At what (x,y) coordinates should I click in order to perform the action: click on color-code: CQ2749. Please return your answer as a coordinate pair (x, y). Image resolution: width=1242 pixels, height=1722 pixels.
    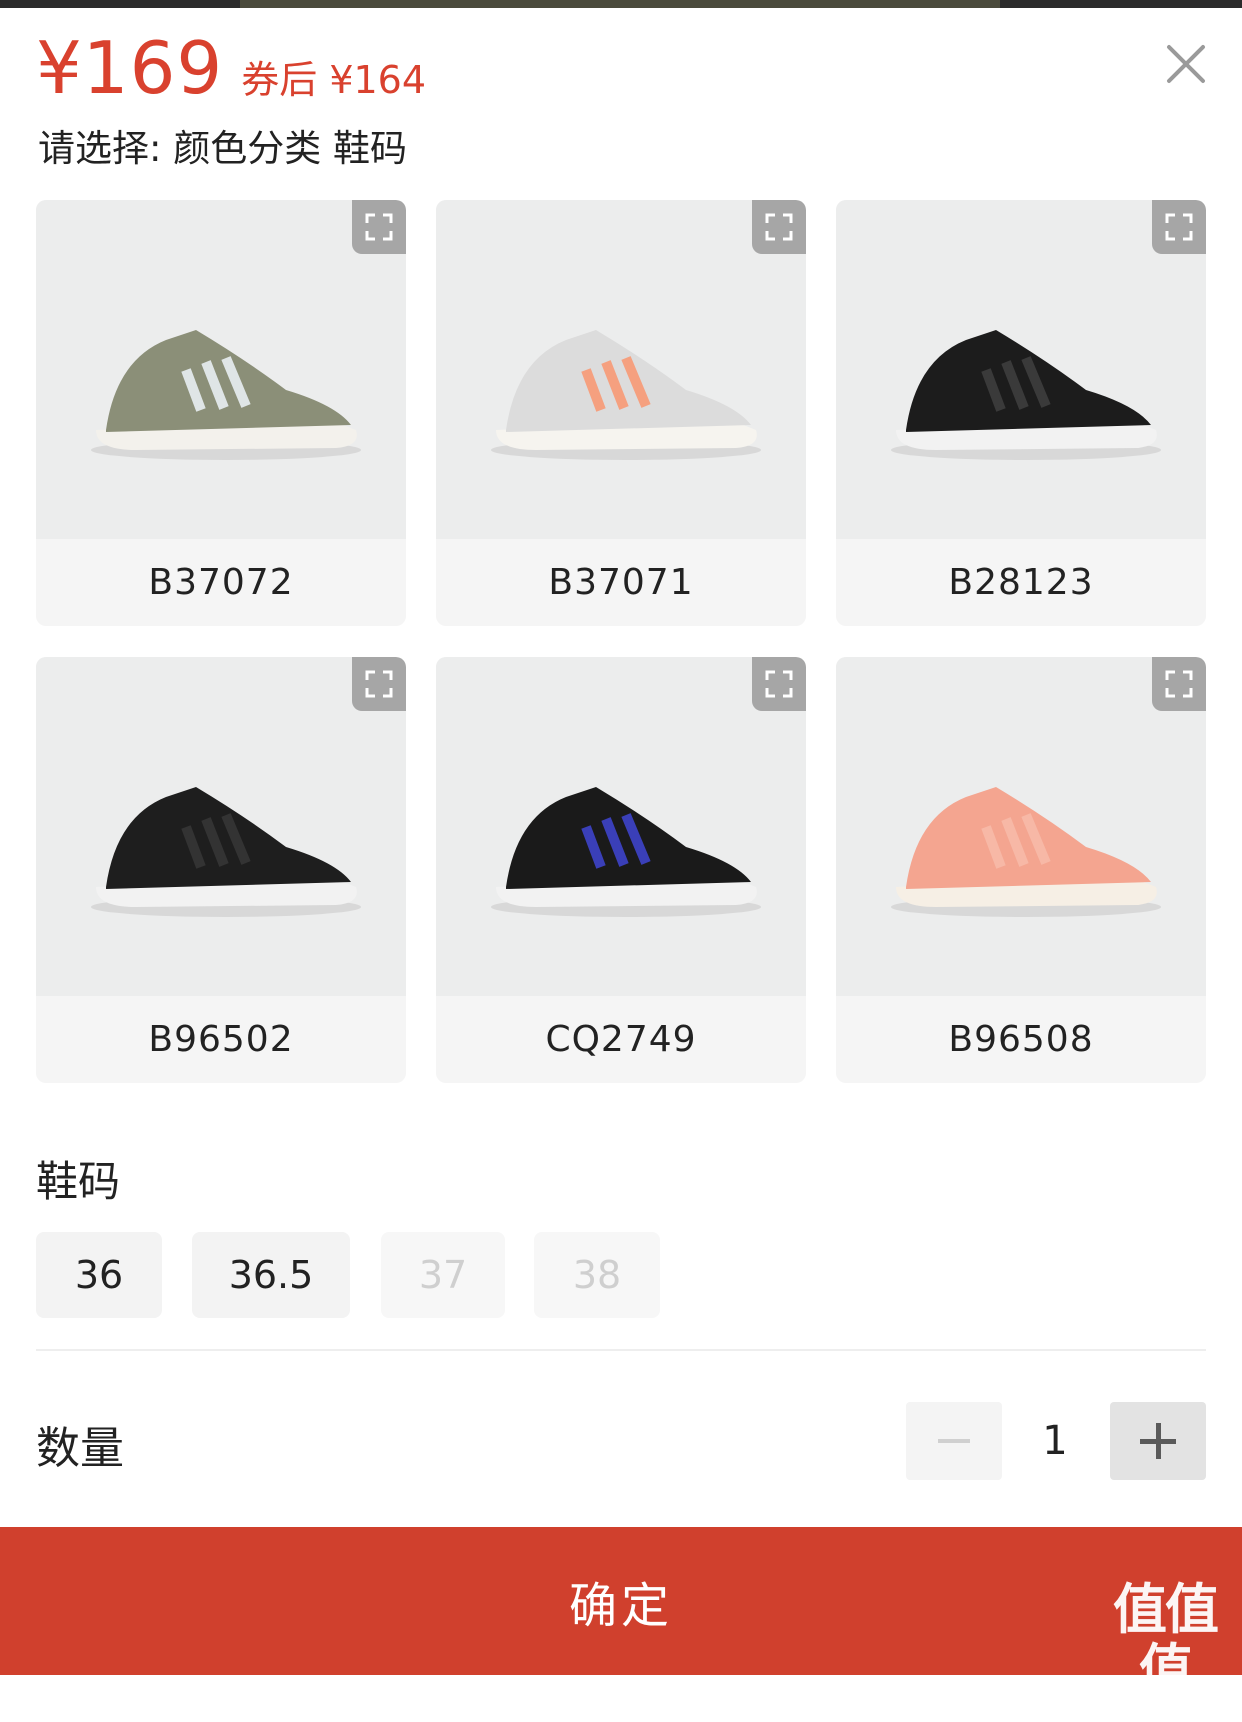
    Looking at the image, I should click on (621, 1039).